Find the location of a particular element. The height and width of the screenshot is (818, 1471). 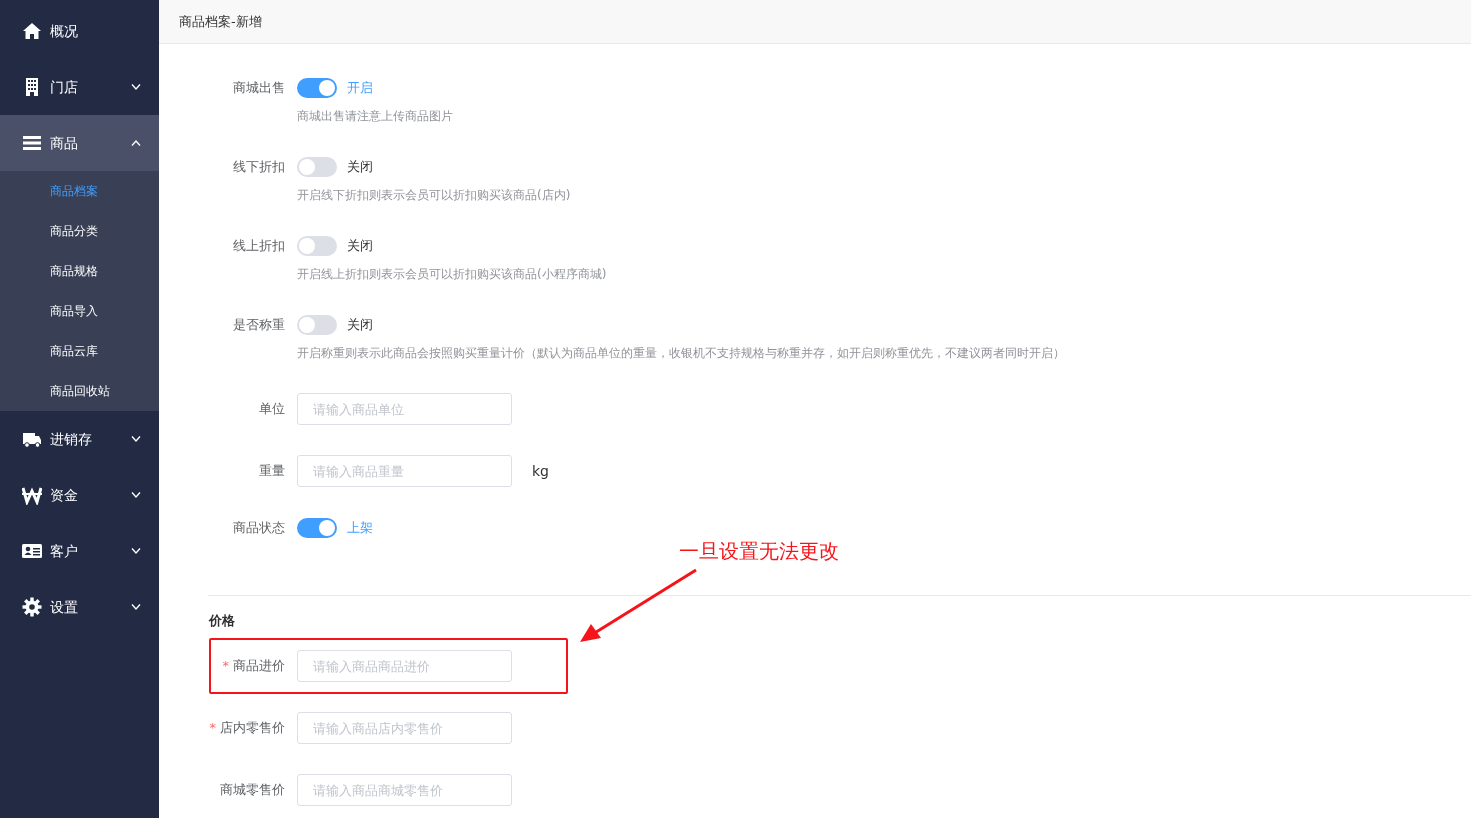

submenu-item: 商品规格 is located at coordinates (79, 271).